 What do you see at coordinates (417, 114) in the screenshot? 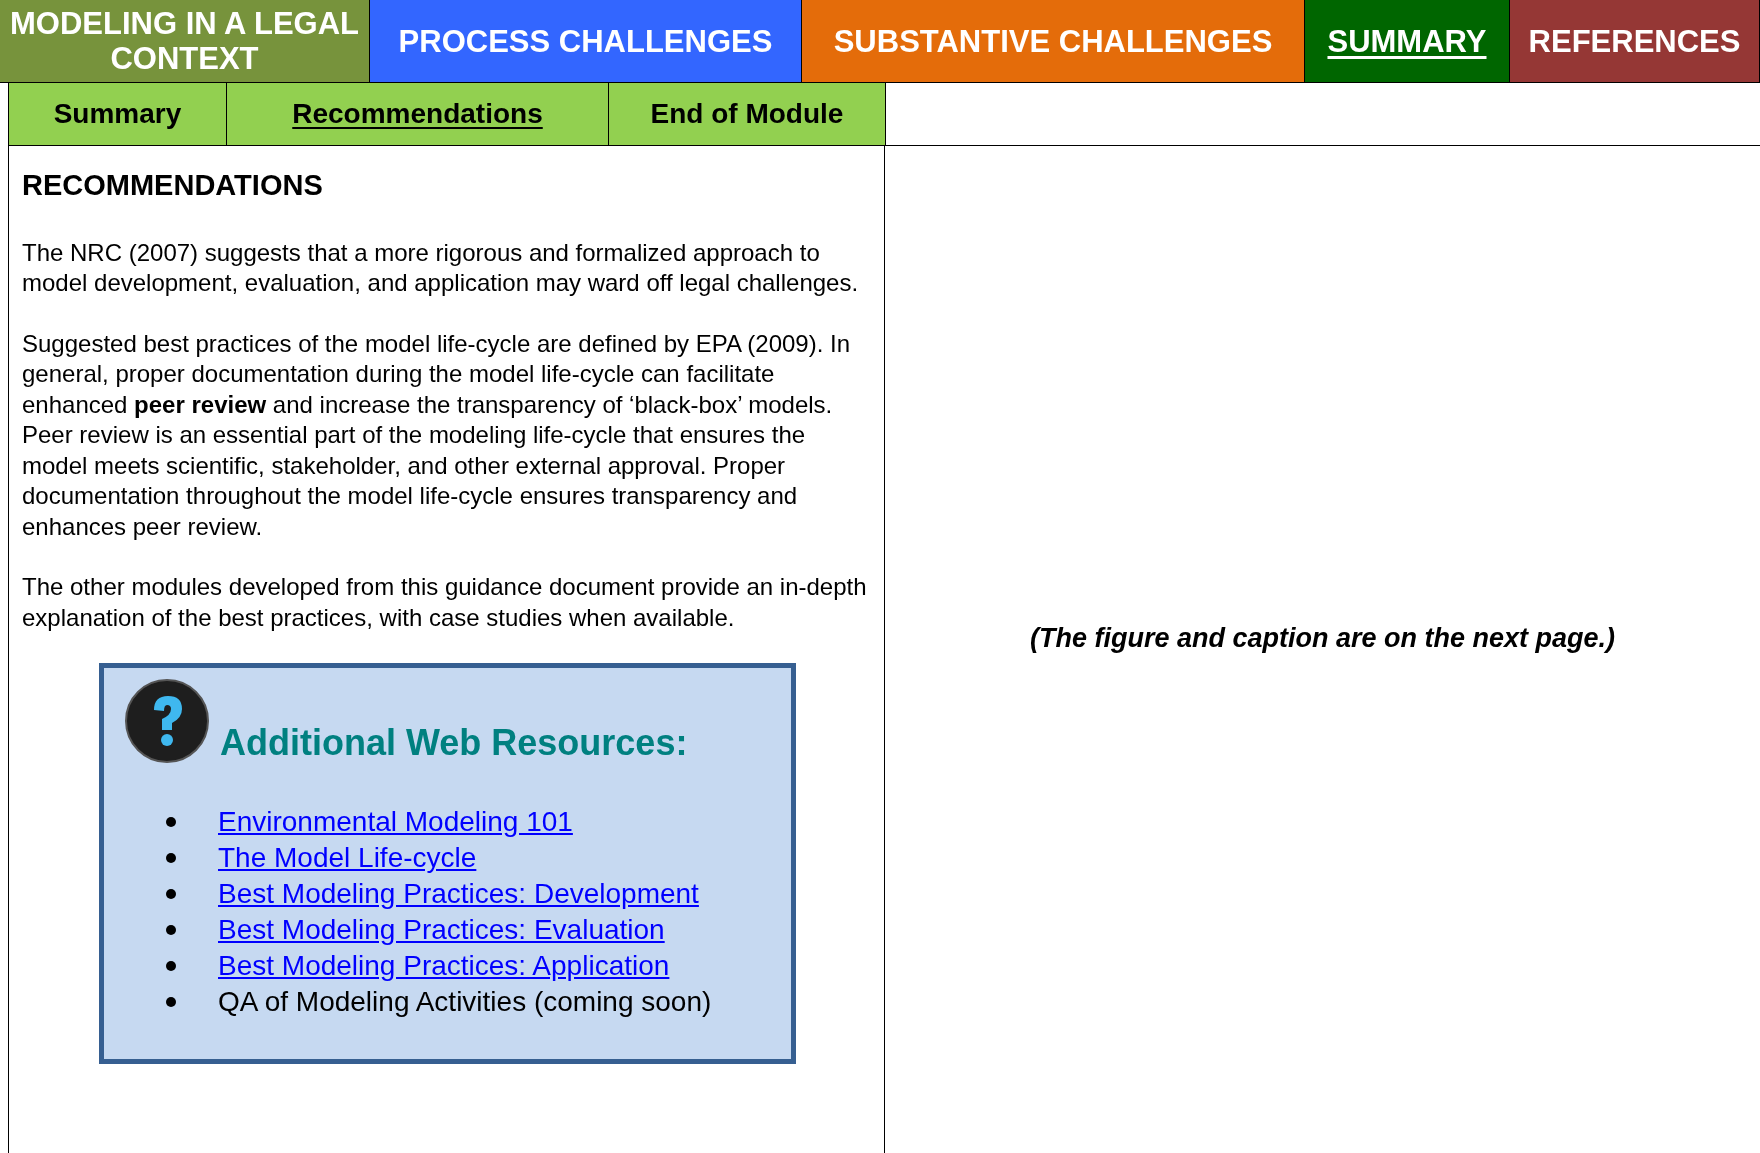
I see `section-tab: Recommendations` at bounding box center [417, 114].